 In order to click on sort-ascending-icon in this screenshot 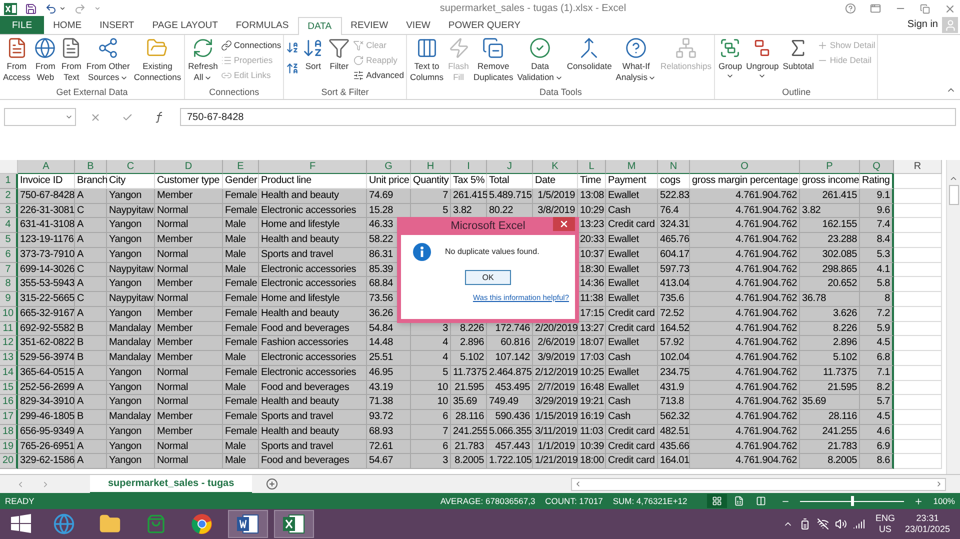, I will do `click(293, 47)`.